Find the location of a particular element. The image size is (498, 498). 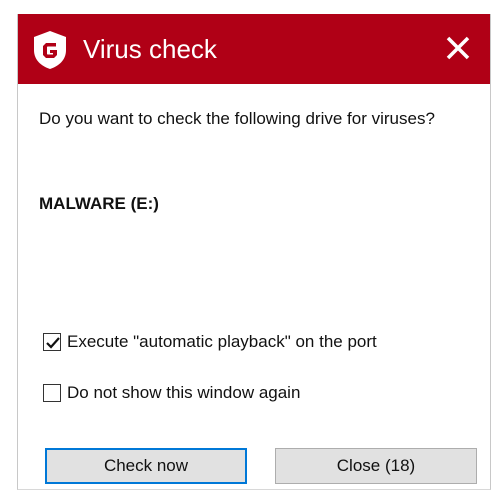

autoplay-checkbox is located at coordinates (52, 342).